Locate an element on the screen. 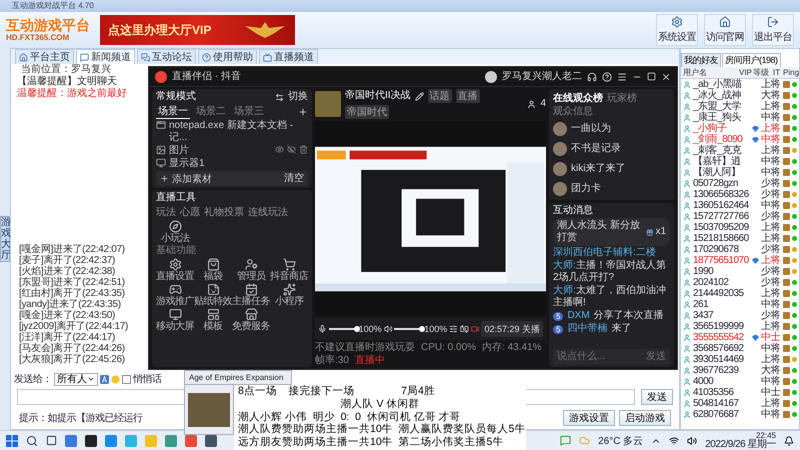 This screenshot has width=800, height=450. hint-text: 提示：如提示【游戏已经运行 is located at coordinates (80, 418).